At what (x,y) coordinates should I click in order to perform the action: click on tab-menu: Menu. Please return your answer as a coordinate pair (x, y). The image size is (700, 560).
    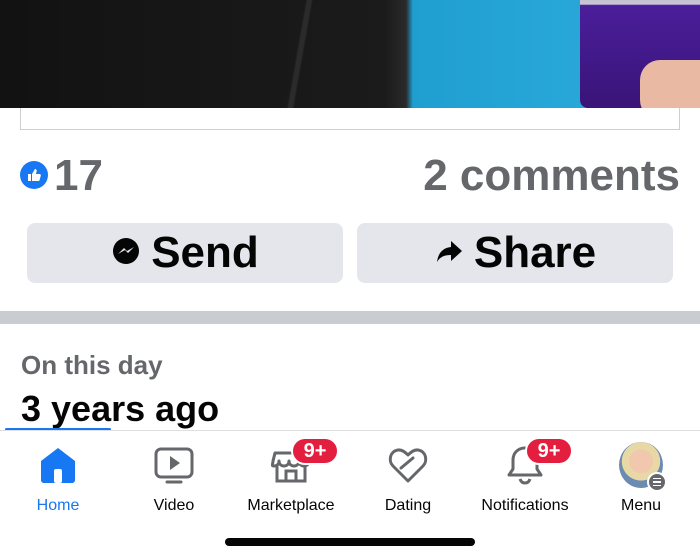
    Looking at the image, I should click on (640, 478).